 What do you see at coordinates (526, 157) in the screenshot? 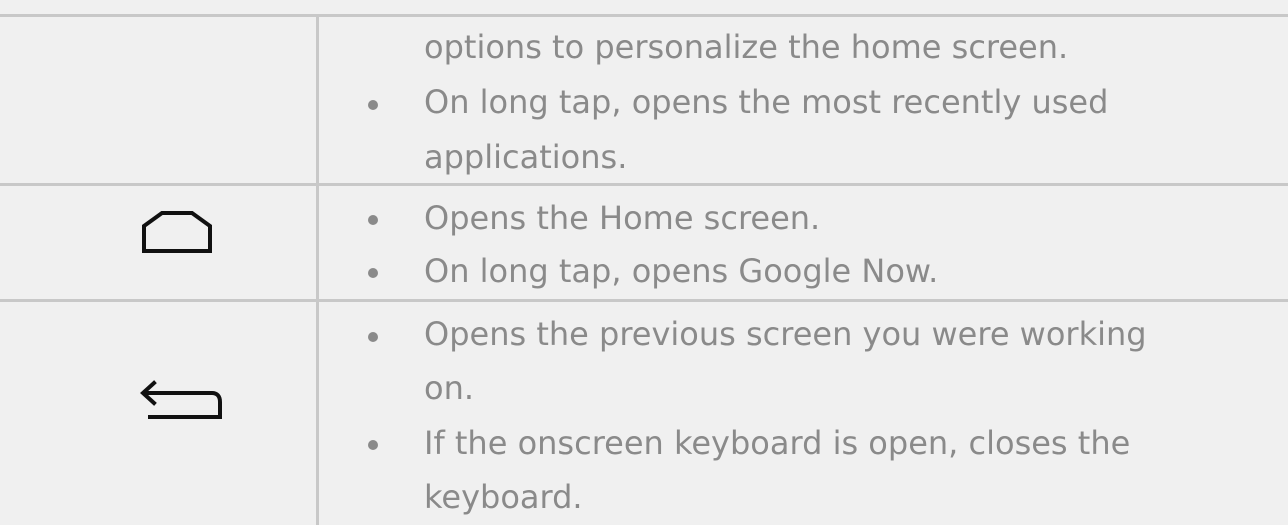
I see `description-text: applications.` at bounding box center [526, 157].